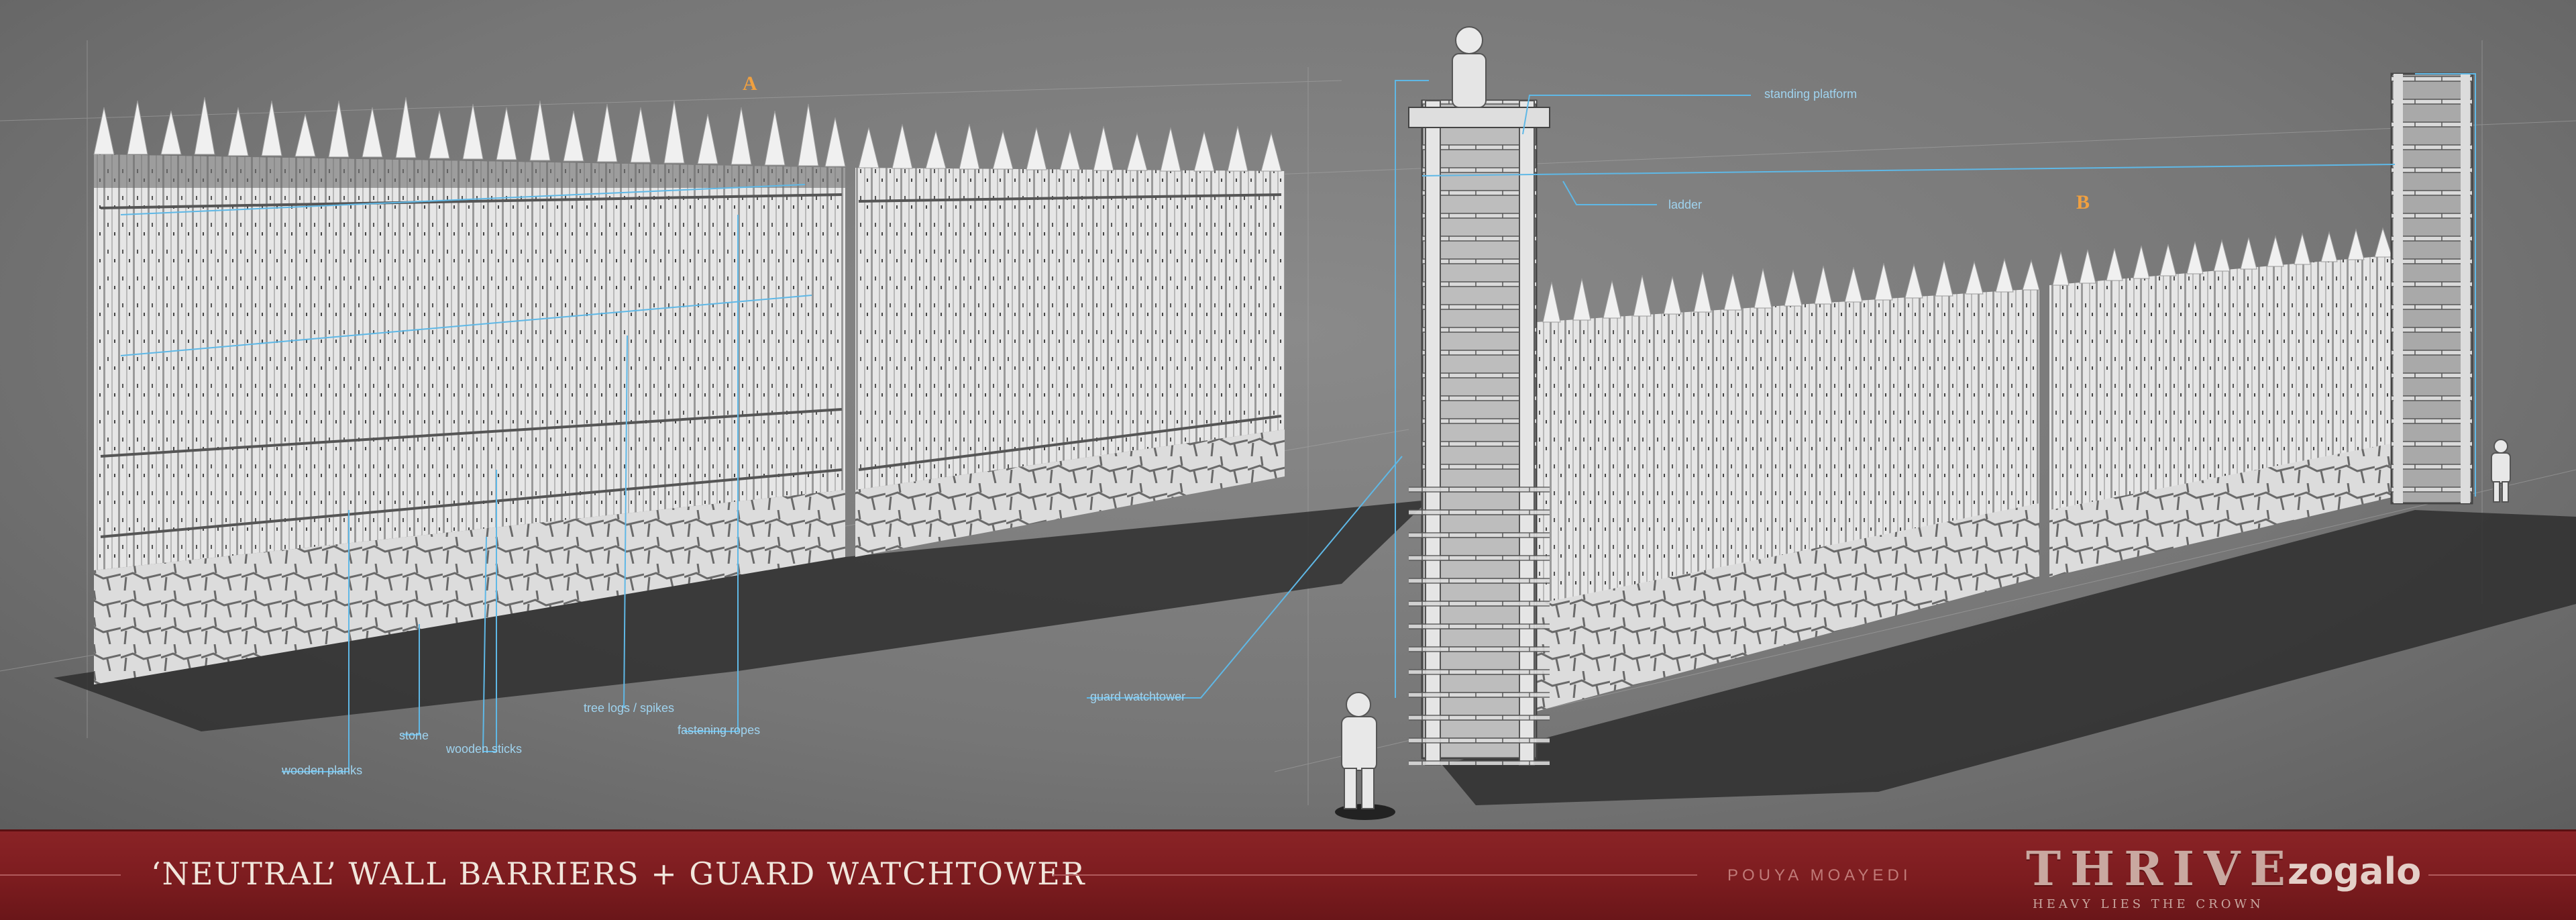 This screenshot has height=920, width=2576. What do you see at coordinates (719, 730) in the screenshot?
I see `callout-fastening-ropes: fastening ropes` at bounding box center [719, 730].